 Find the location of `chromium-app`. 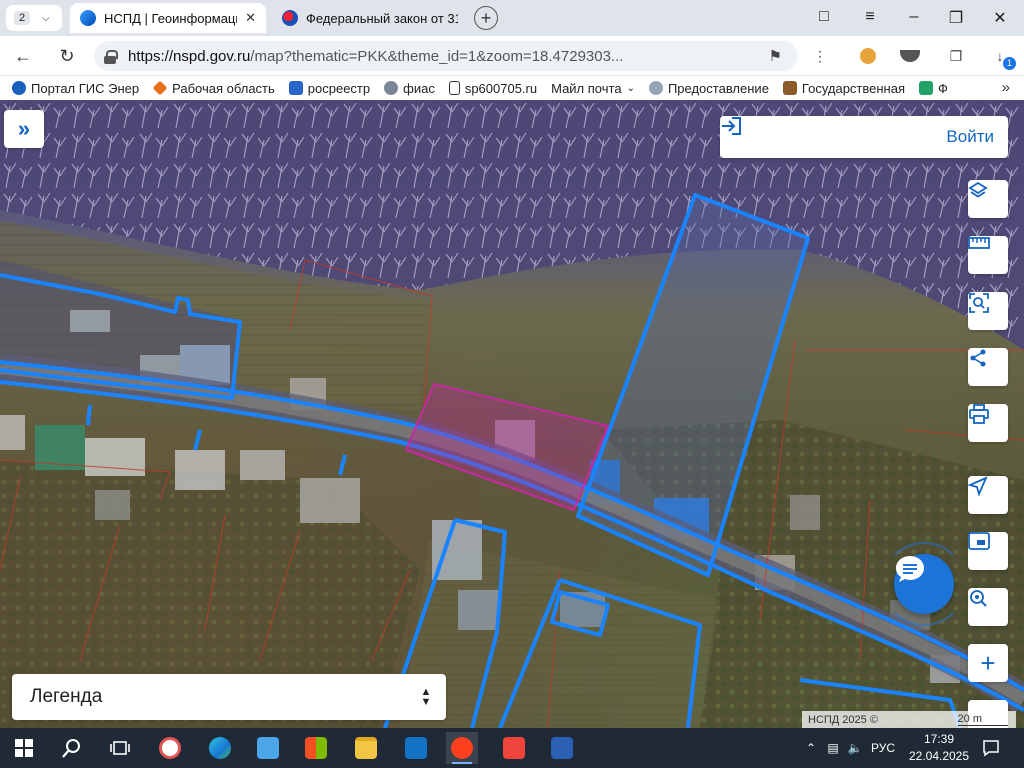

chromium-app is located at coordinates (170, 748).